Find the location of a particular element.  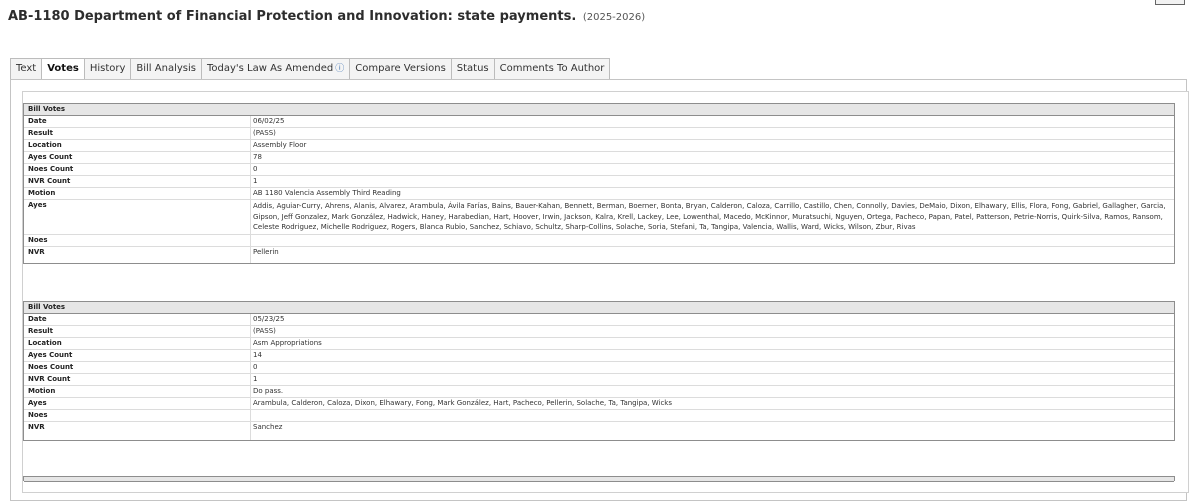

row-value: AB 1180 Valencia Assembly Third Reading is located at coordinates (712, 193).